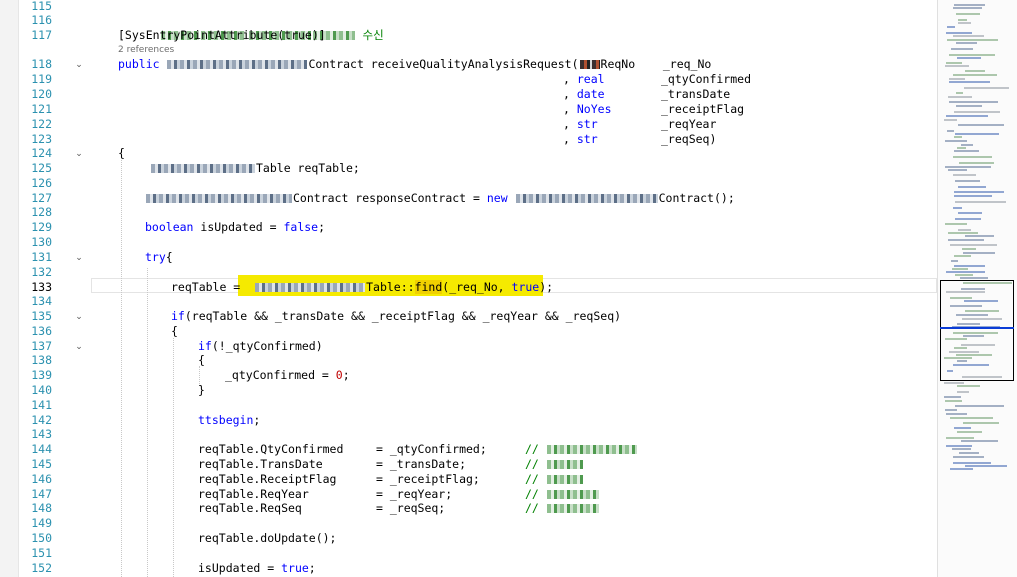 Image resolution: width=1017 pixels, height=577 pixels. What do you see at coordinates (580, 124) in the screenshot?
I see `code-line-122: , str` at bounding box center [580, 124].